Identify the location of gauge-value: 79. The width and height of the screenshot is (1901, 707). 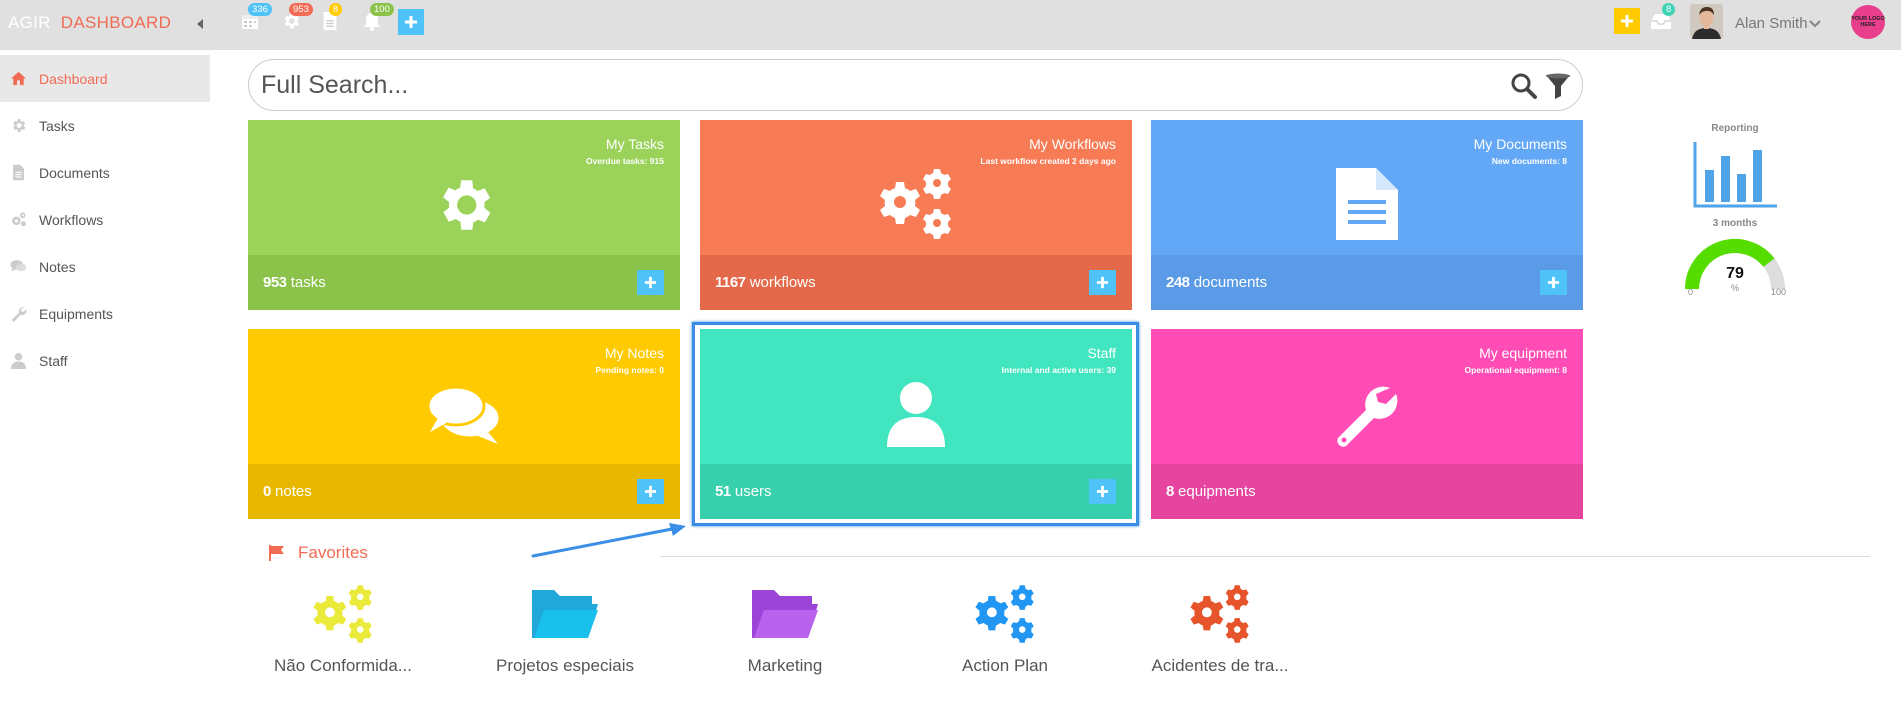
(1735, 273).